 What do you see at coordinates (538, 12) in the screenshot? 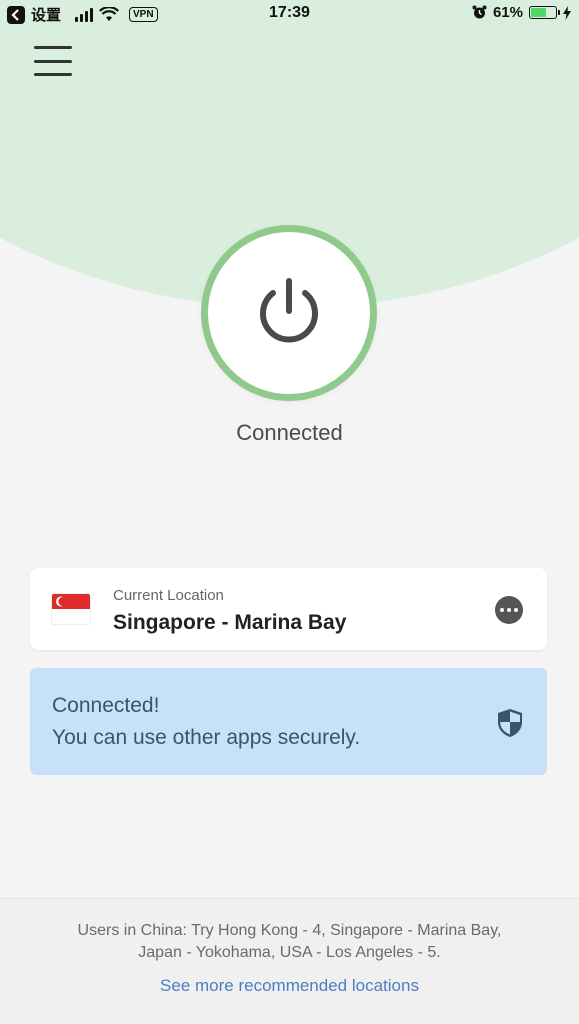
I see `battery-level` at bounding box center [538, 12].